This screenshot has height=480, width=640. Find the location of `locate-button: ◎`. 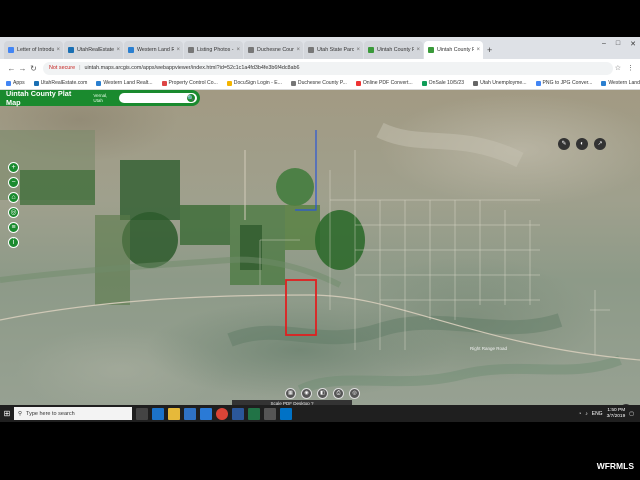

locate-button: ◎ is located at coordinates (13, 212).